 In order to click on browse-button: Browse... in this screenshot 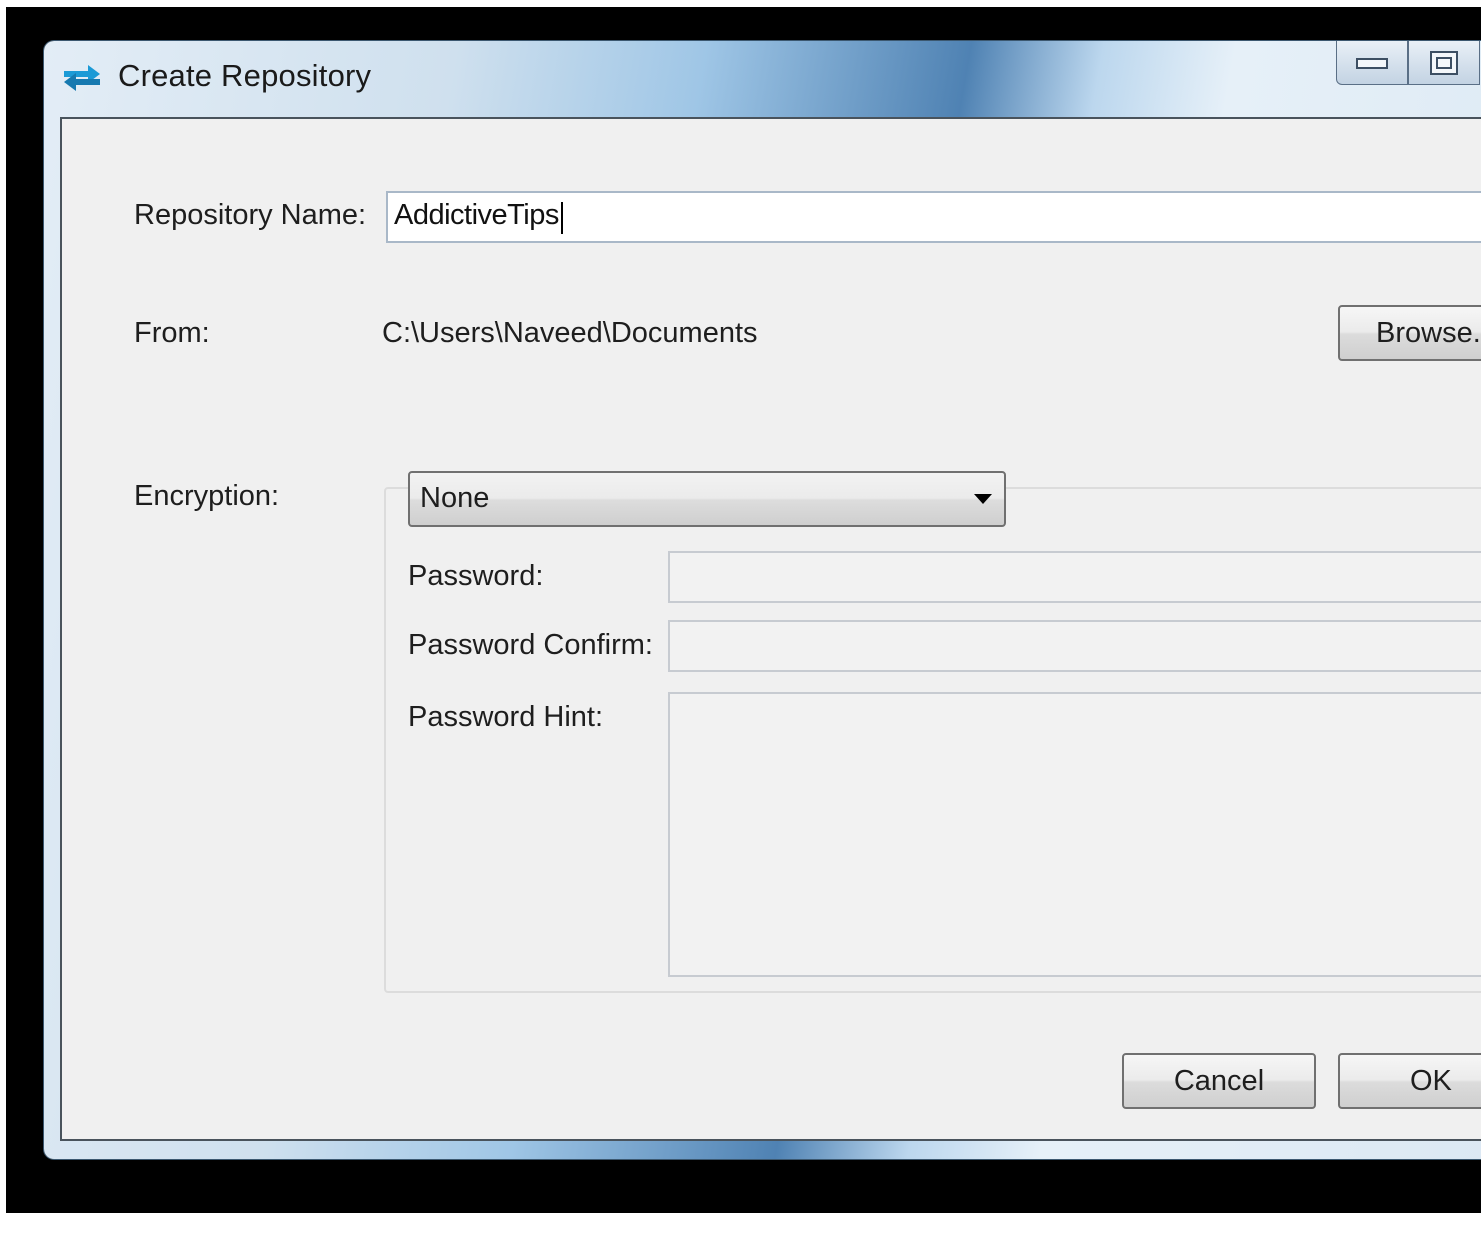, I will do `click(1409, 333)`.